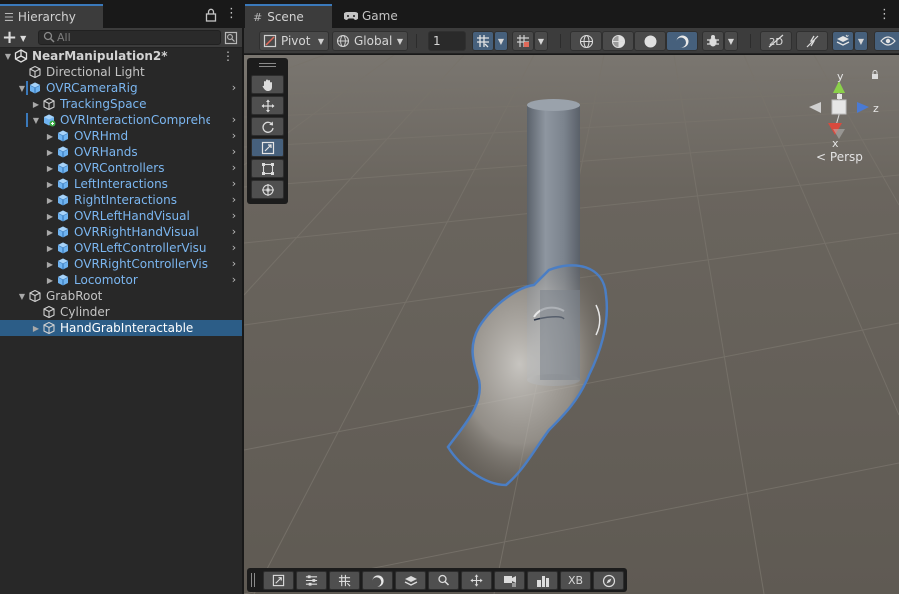 This screenshot has width=899, height=594. I want to click on effects-toggle-button, so click(843, 41).